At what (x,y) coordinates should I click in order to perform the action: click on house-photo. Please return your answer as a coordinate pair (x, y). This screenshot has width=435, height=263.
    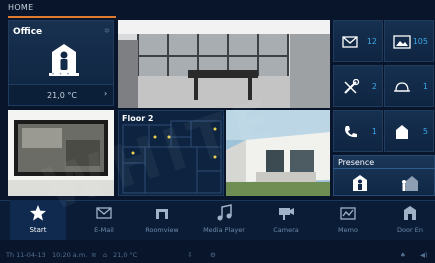
    Looking at the image, I should click on (278, 153).